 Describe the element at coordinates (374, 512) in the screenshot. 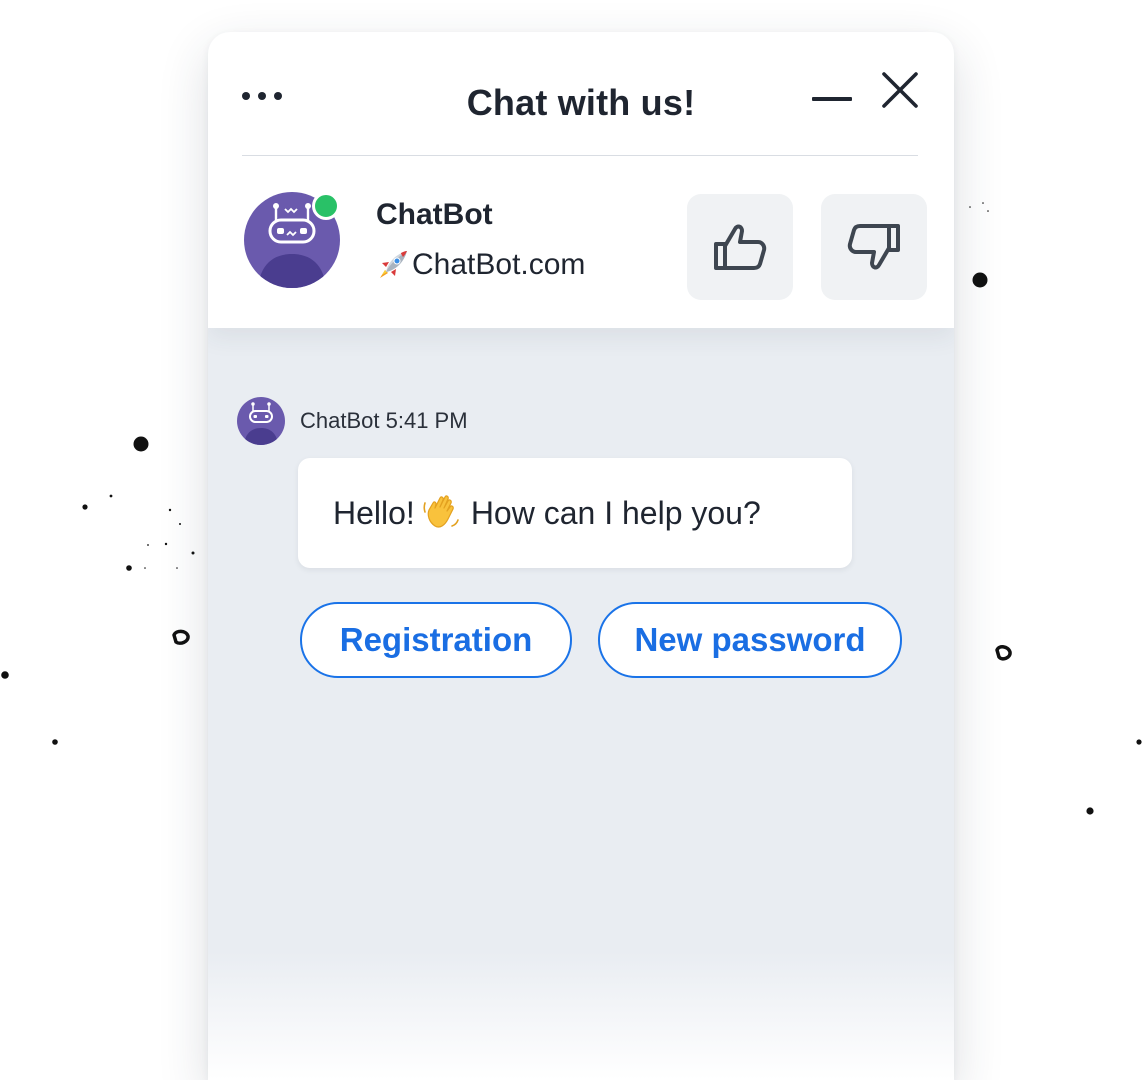

I see `message-text-start: Hello!` at that location.